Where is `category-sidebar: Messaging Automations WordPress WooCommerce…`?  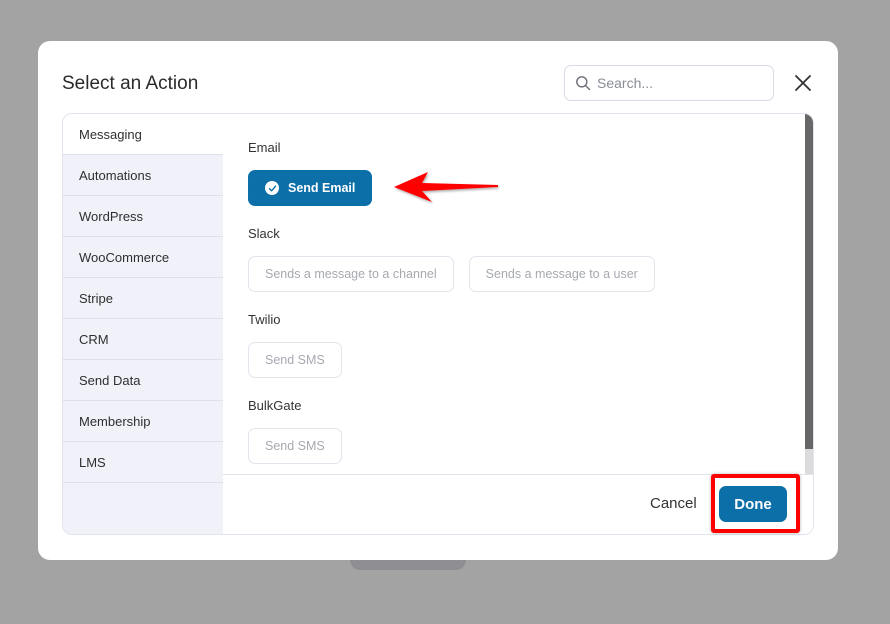 category-sidebar: Messaging Automations WordPress WooCommerce… is located at coordinates (143, 324).